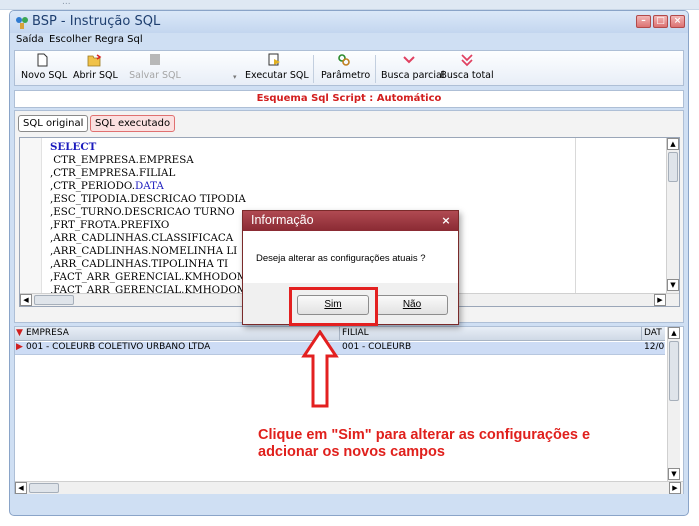 The width and height of the screenshot is (699, 526). I want to click on minimize-button: –, so click(643, 21).